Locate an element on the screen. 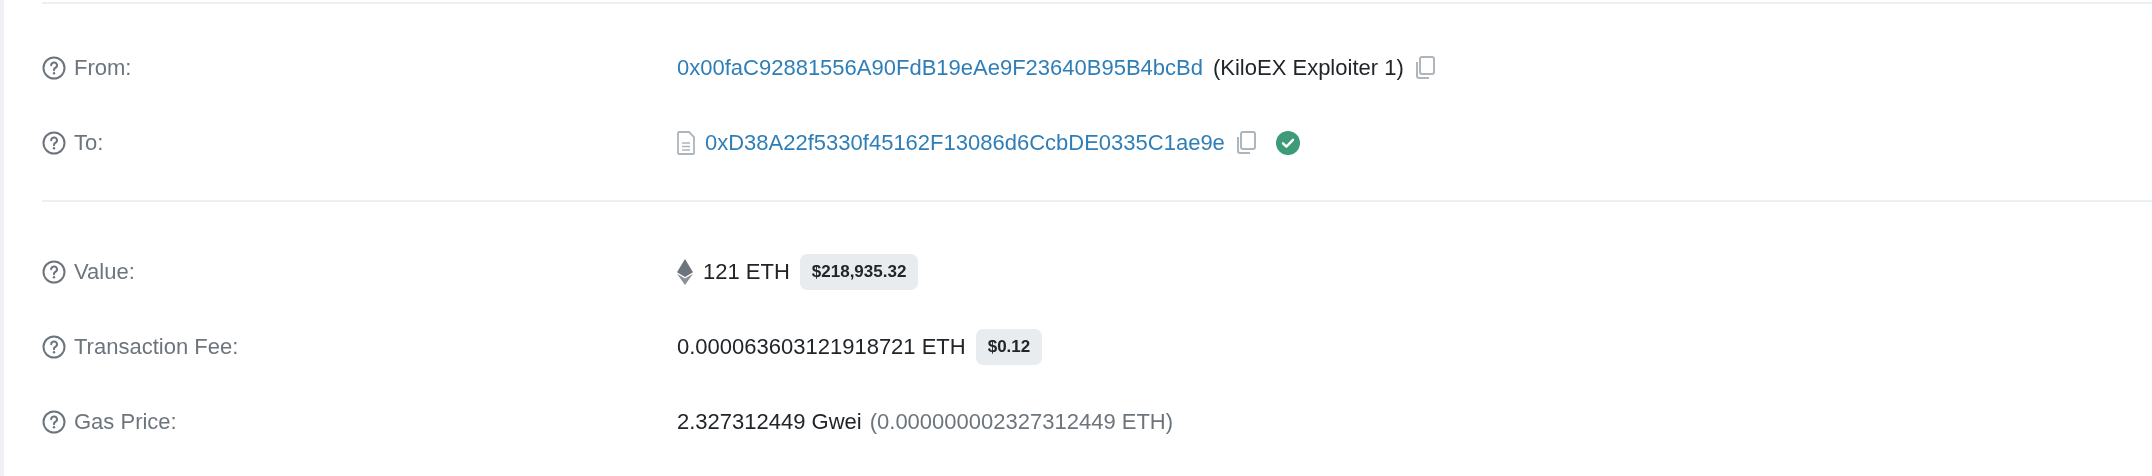 The height and width of the screenshot is (476, 2152). address-link: 0x00faC92881556A90FdB19eAe9F23640B95B4bcBd is located at coordinates (940, 67).